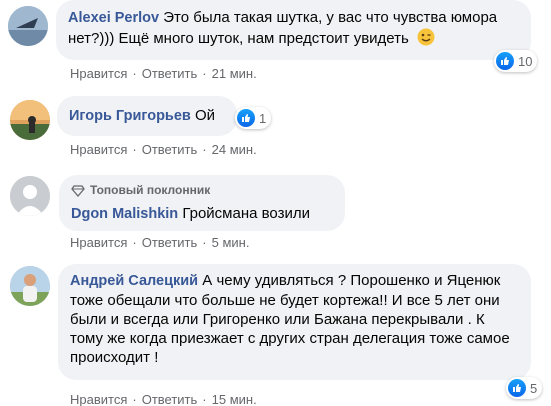 Image resolution: width=551 pixels, height=406 pixels. What do you see at coordinates (263, 118) in the screenshot?
I see `reaction-count-value: 1` at bounding box center [263, 118].